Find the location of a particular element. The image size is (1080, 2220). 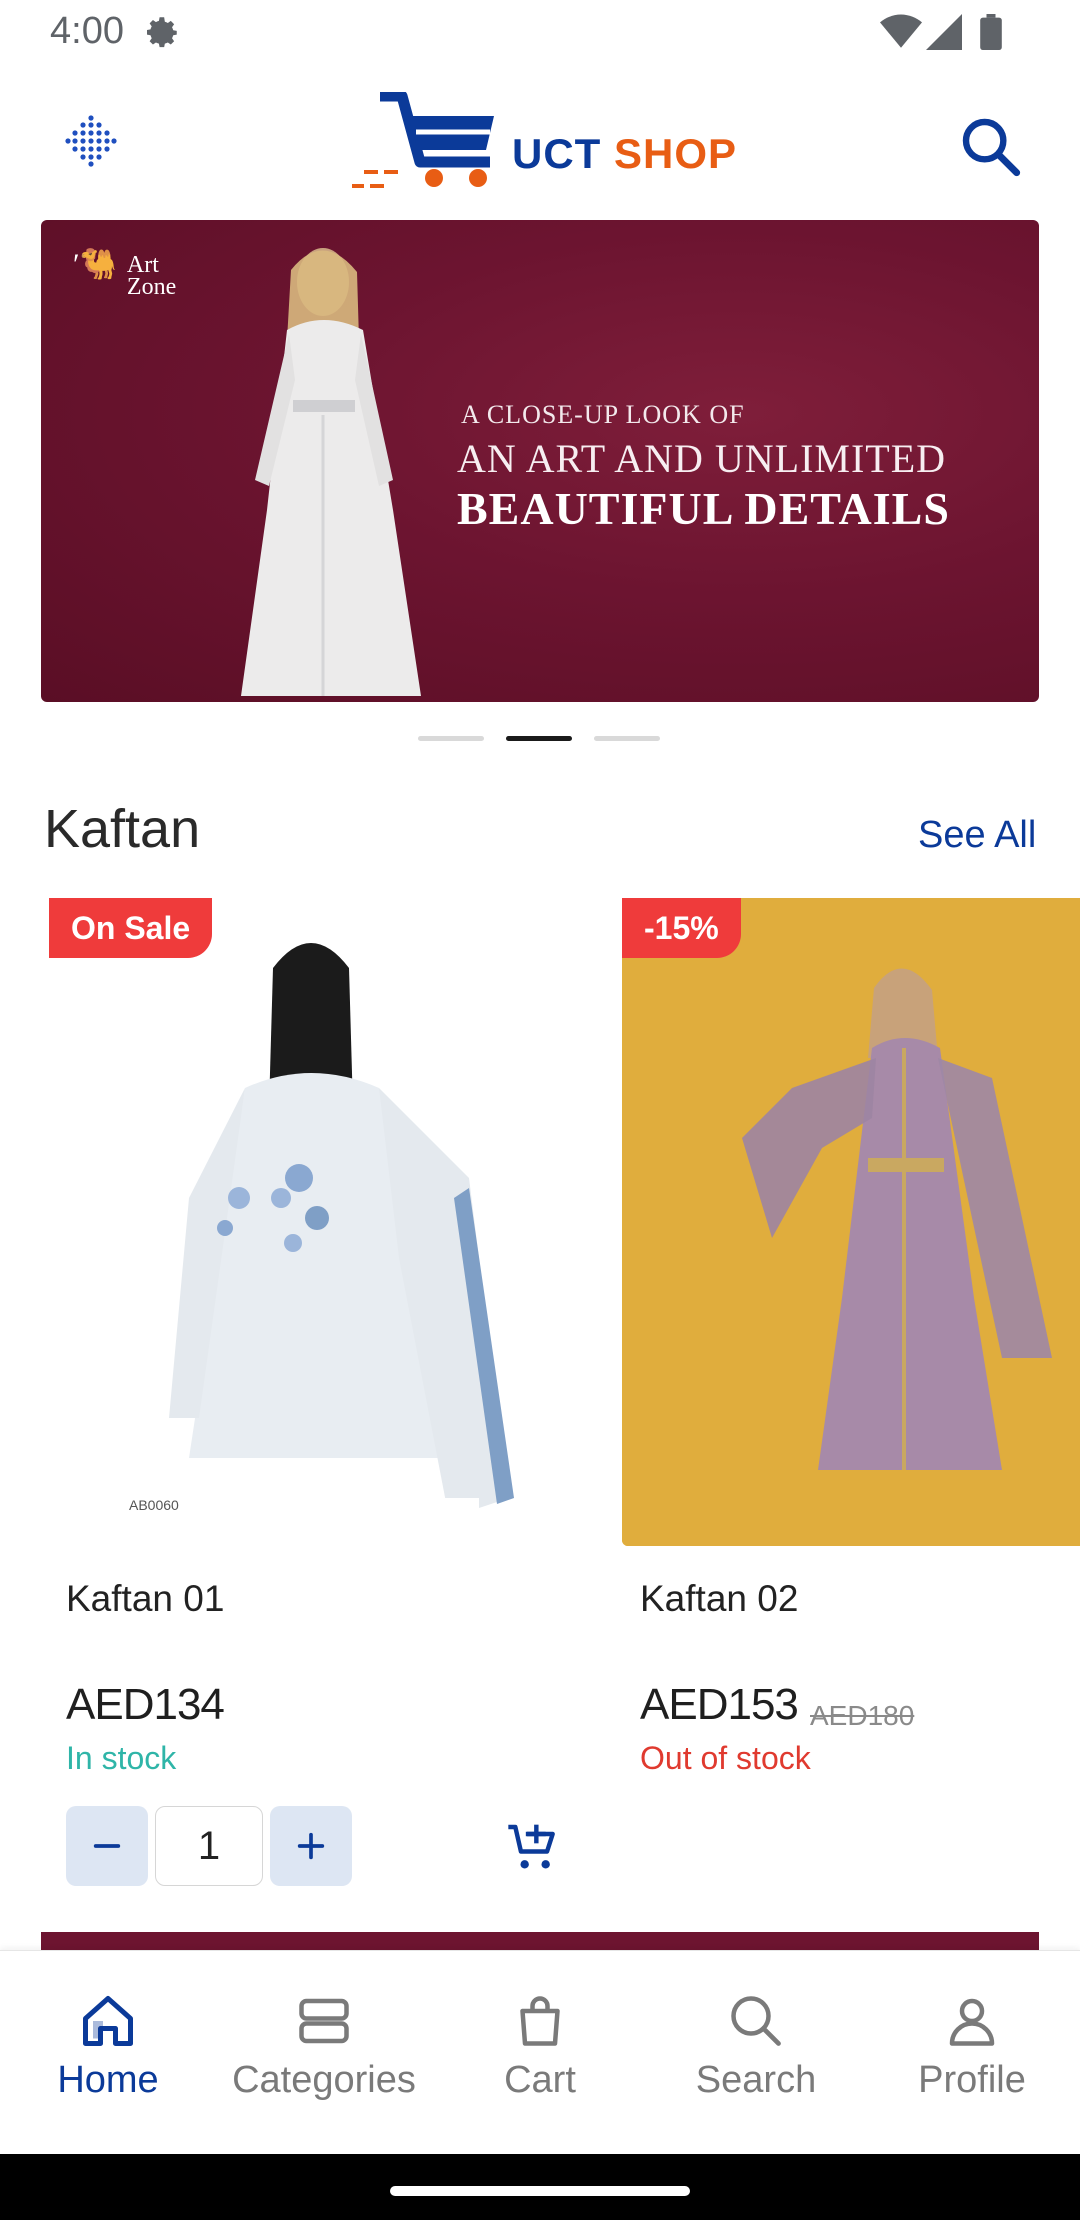

product-image-kaftan-01: AB0060 is located at coordinates (304, 1222).